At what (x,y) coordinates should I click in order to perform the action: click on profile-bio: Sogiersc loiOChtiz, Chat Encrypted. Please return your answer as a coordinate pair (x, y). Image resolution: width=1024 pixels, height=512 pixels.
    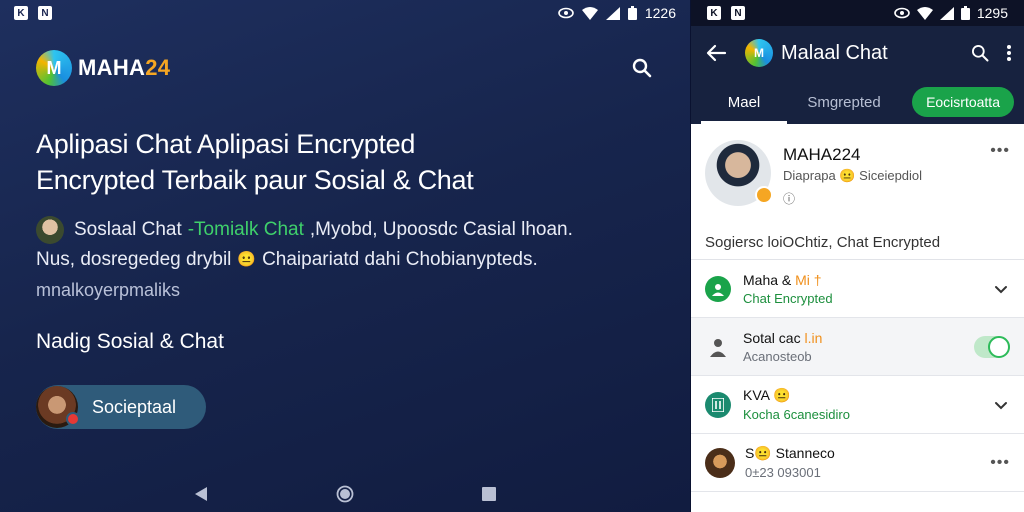
    Looking at the image, I should click on (823, 242).